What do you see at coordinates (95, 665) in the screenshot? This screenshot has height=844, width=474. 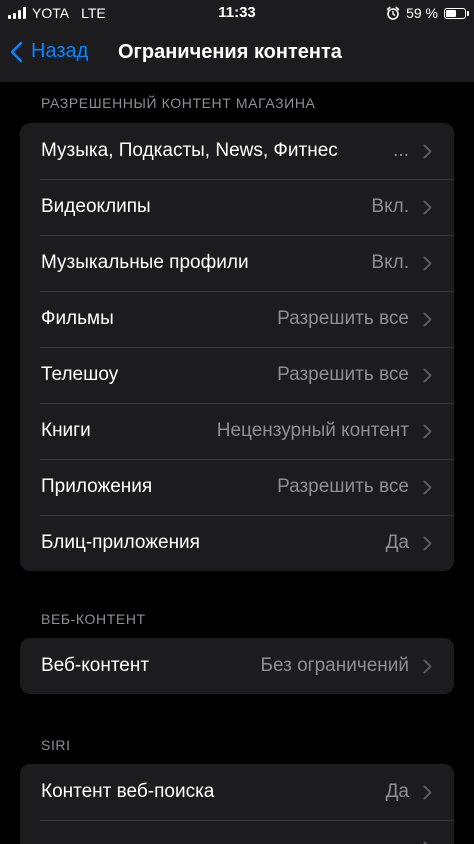 I see `row-label: Веб-контент` at bounding box center [95, 665].